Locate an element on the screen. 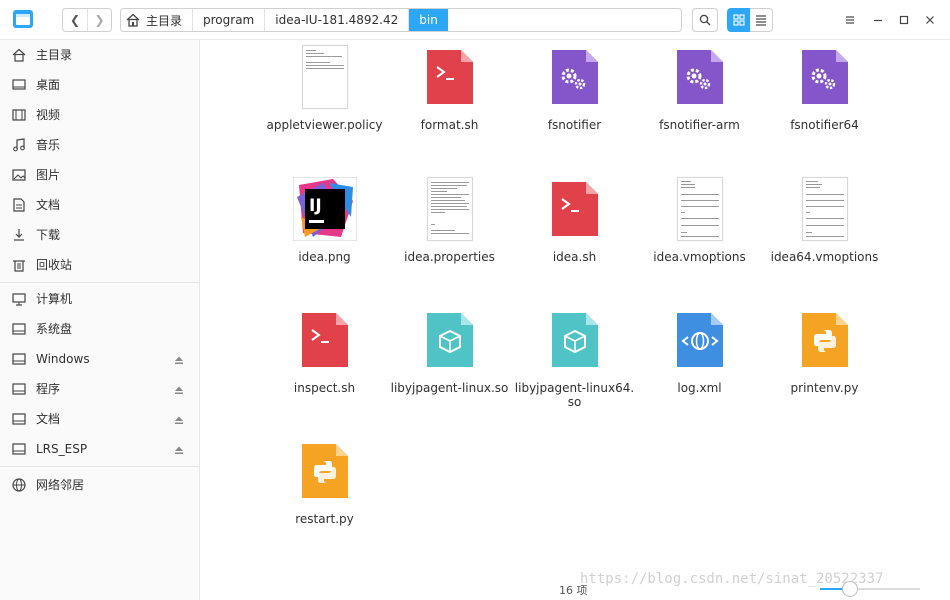 The width and height of the screenshot is (950, 600). list-view-button is located at coordinates (761, 20).